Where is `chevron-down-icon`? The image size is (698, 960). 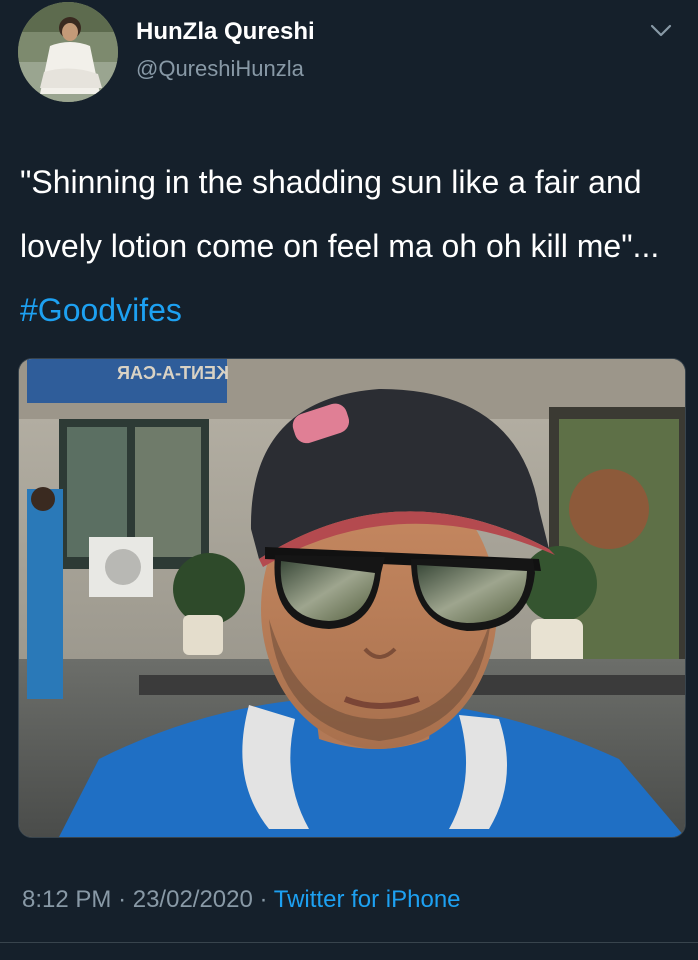
chevron-down-icon is located at coordinates (661, 31).